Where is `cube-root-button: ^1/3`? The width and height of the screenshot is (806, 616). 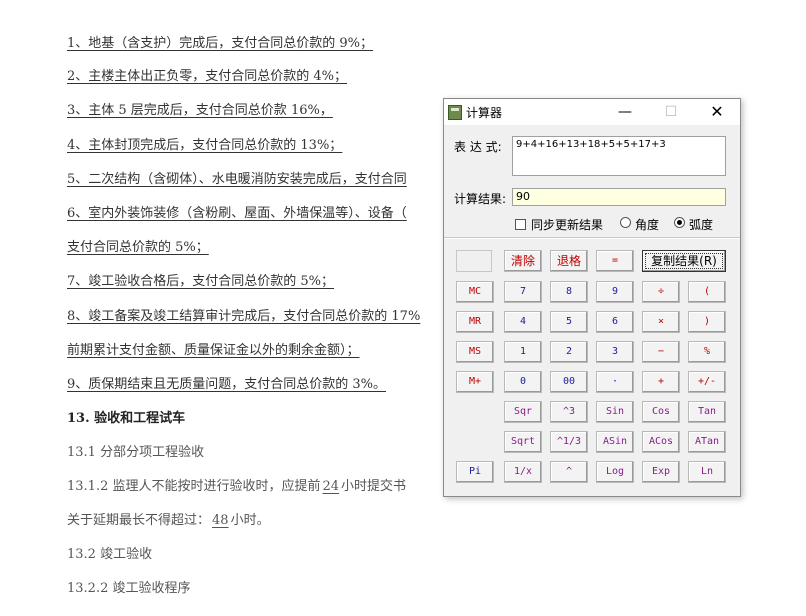 cube-root-button: ^1/3 is located at coordinates (569, 442).